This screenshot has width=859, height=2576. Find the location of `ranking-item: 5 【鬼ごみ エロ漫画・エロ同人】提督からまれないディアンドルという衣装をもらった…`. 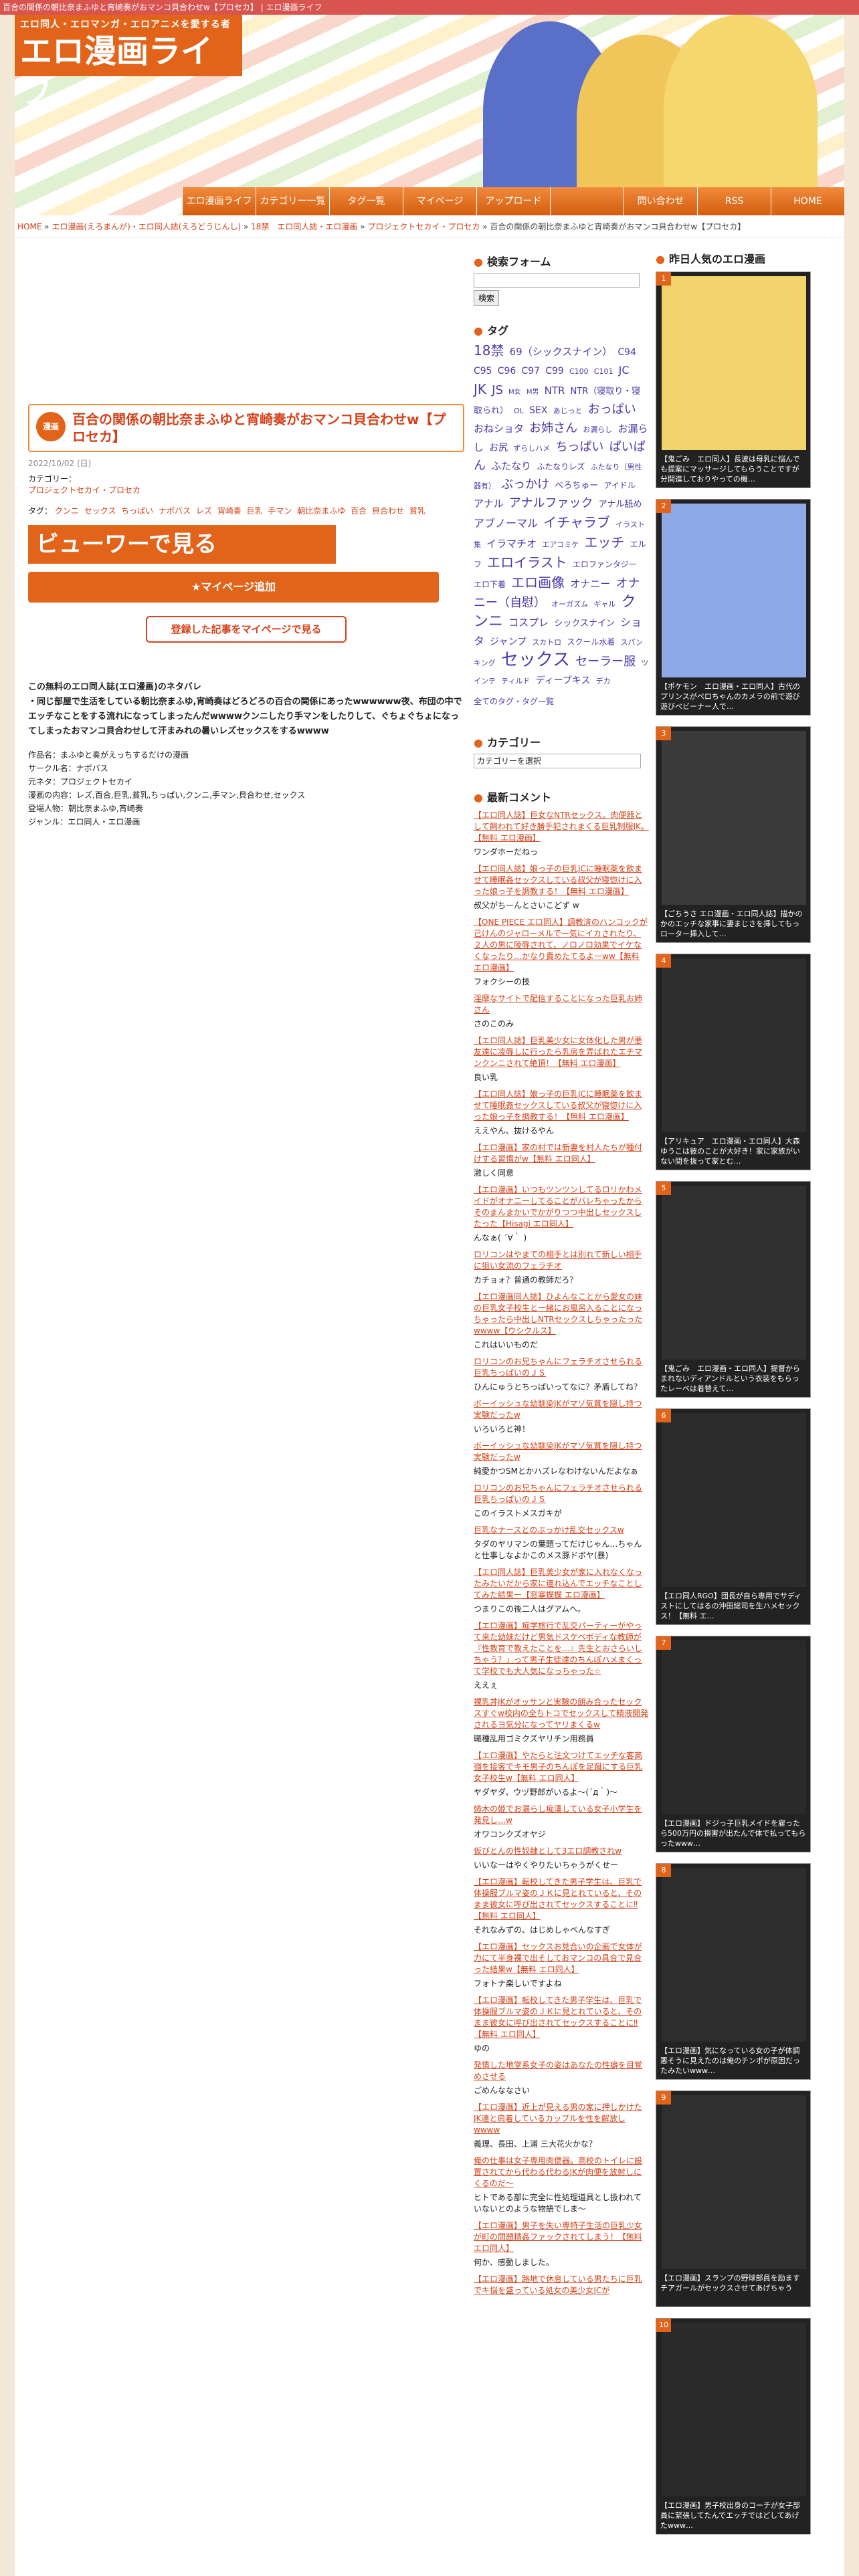

ranking-item: 5 【鬼ごみ エロ漫画・エロ同人】提督からまれないディアンドルという衣装をもらった… is located at coordinates (733, 1289).